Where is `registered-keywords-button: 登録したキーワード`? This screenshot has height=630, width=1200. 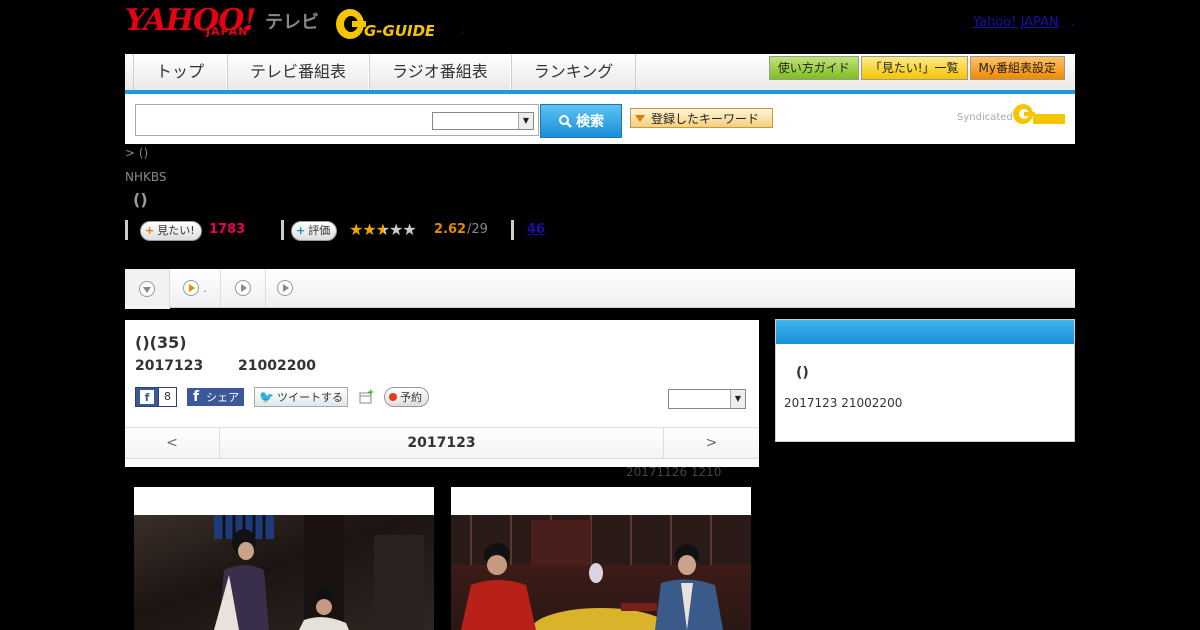 registered-keywords-button: 登録したキーワード is located at coordinates (701, 118).